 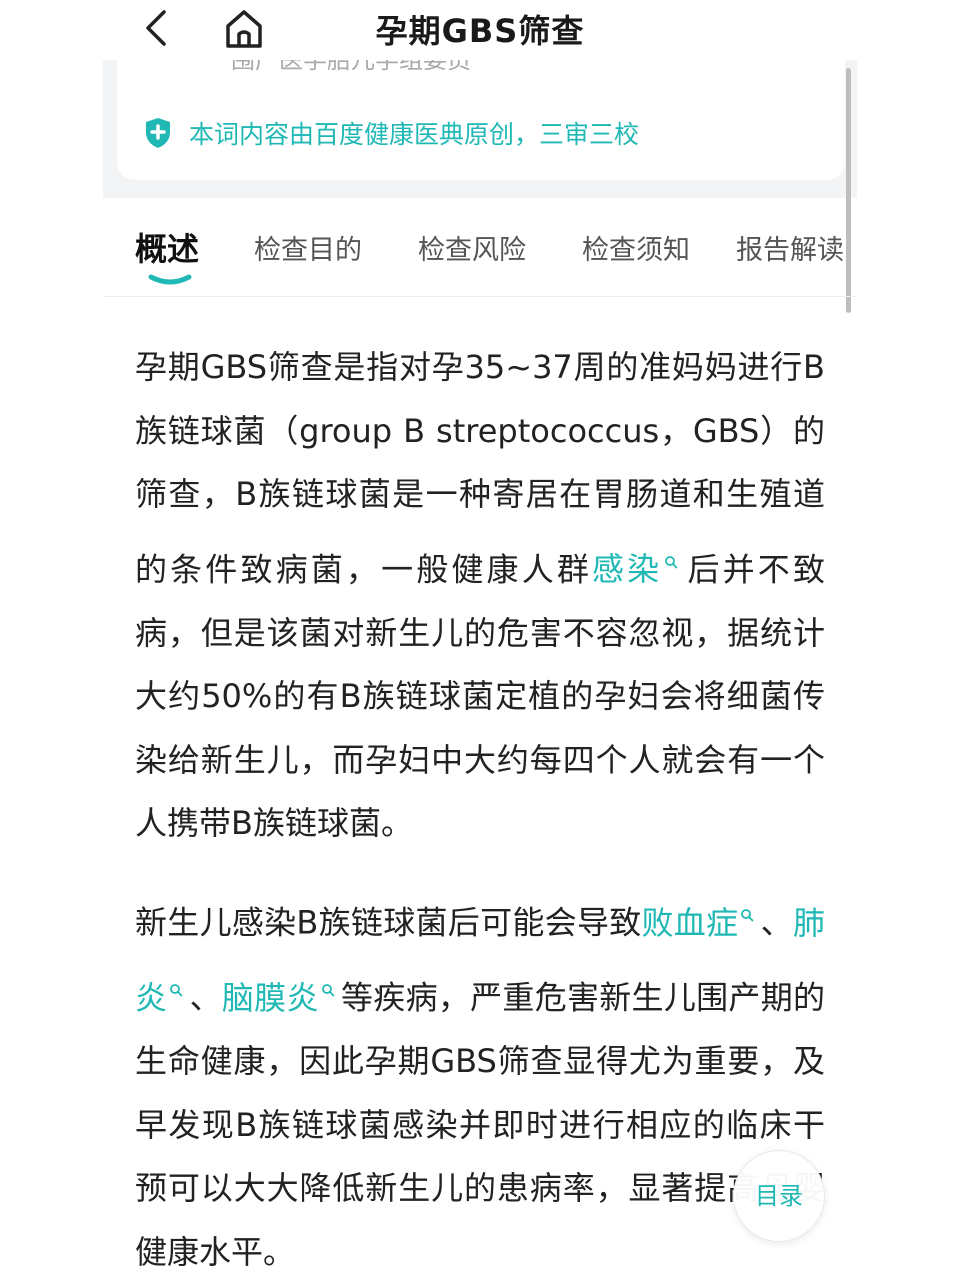 I want to click on origin-statement: 本词内容由百度健康医典原创，三审三校, so click(x=414, y=134).